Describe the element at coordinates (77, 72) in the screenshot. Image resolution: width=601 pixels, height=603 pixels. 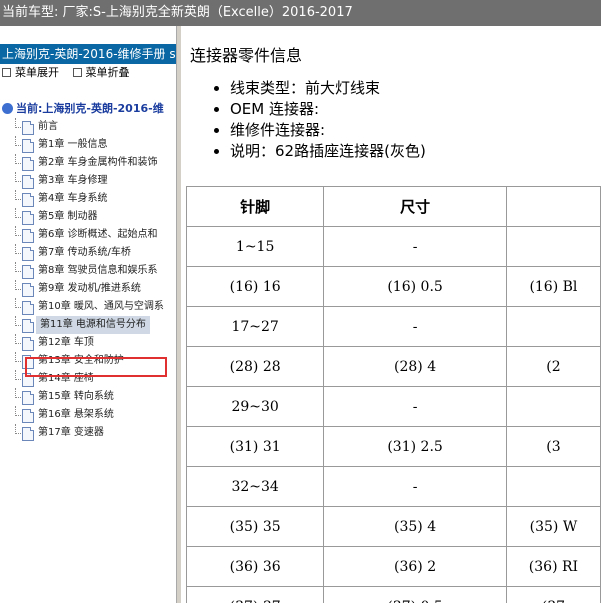
I see `collapse-icon` at that location.